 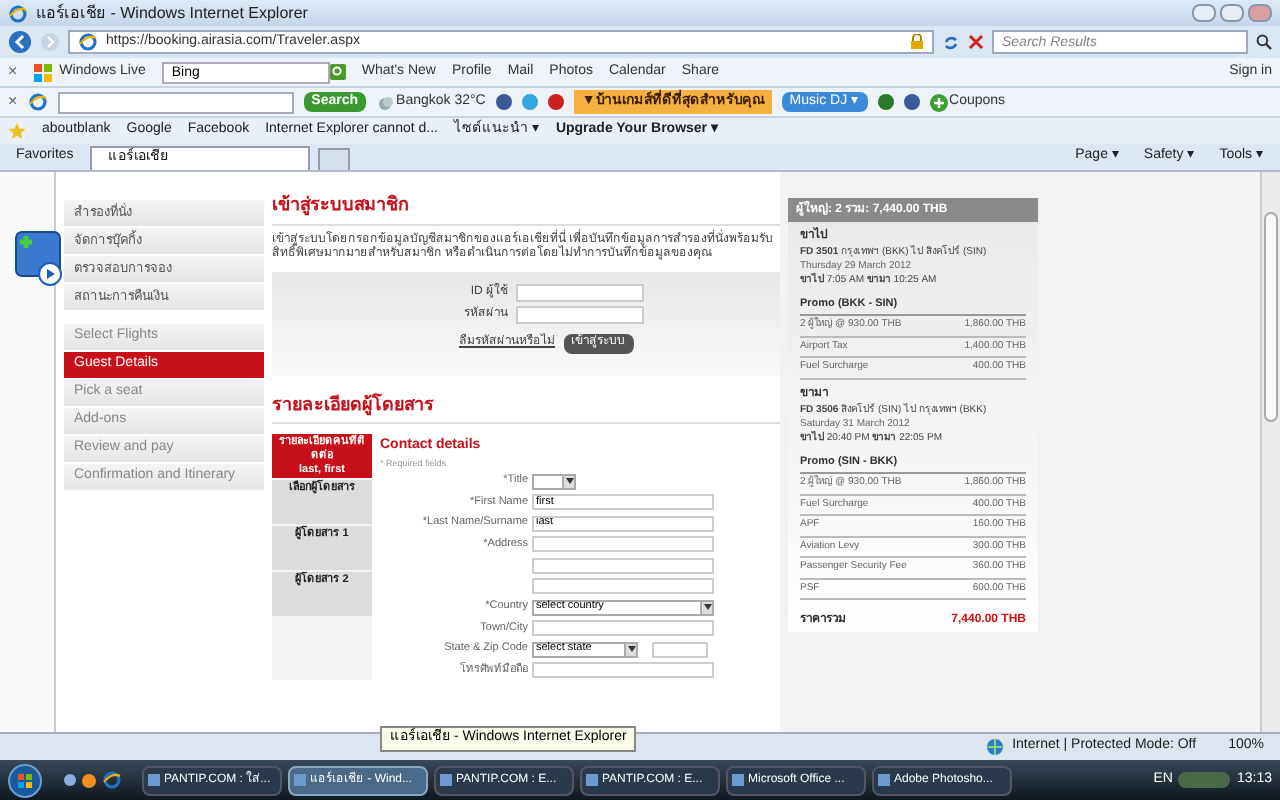 I want to click on star-icon, so click(x=17, y=131).